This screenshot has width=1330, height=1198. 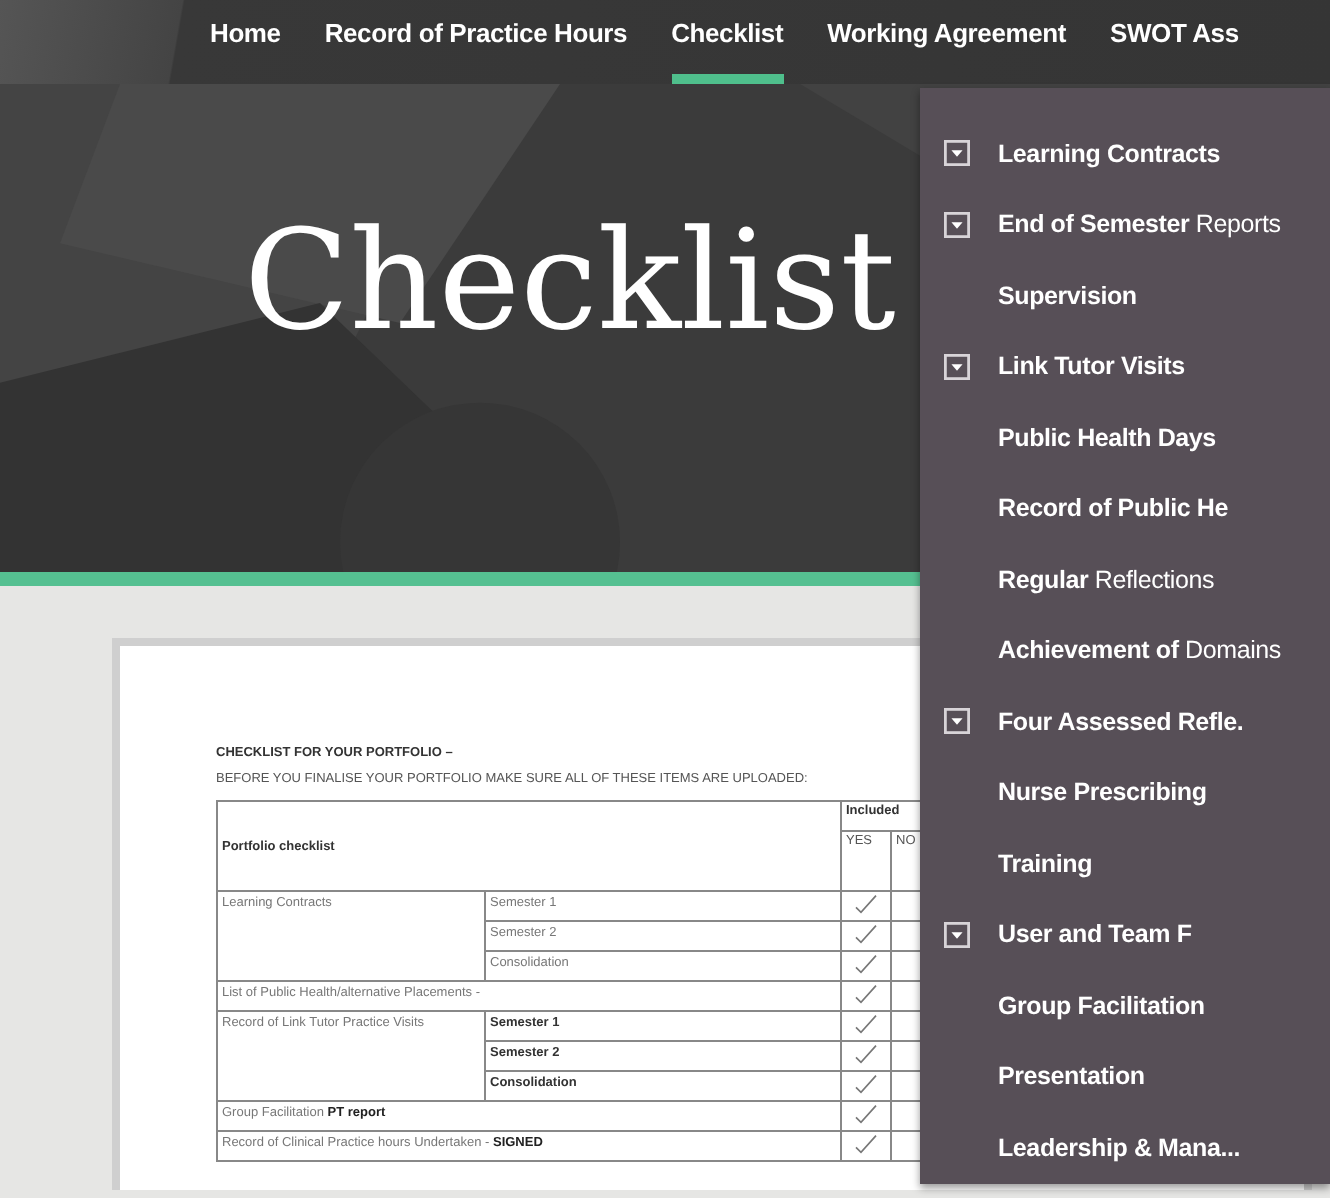 What do you see at coordinates (1125, 1076) in the screenshot?
I see `menu-item: Presentation` at bounding box center [1125, 1076].